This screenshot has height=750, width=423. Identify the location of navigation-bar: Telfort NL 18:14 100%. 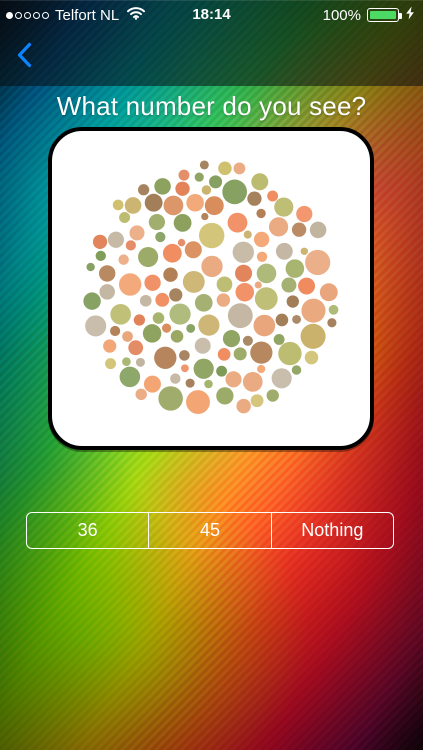
(211, 43).